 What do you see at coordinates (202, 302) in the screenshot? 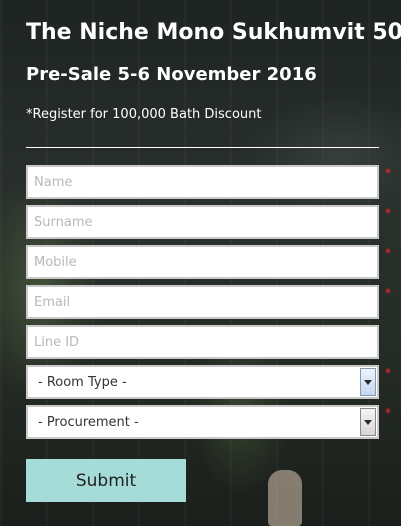
I see `email-input` at bounding box center [202, 302].